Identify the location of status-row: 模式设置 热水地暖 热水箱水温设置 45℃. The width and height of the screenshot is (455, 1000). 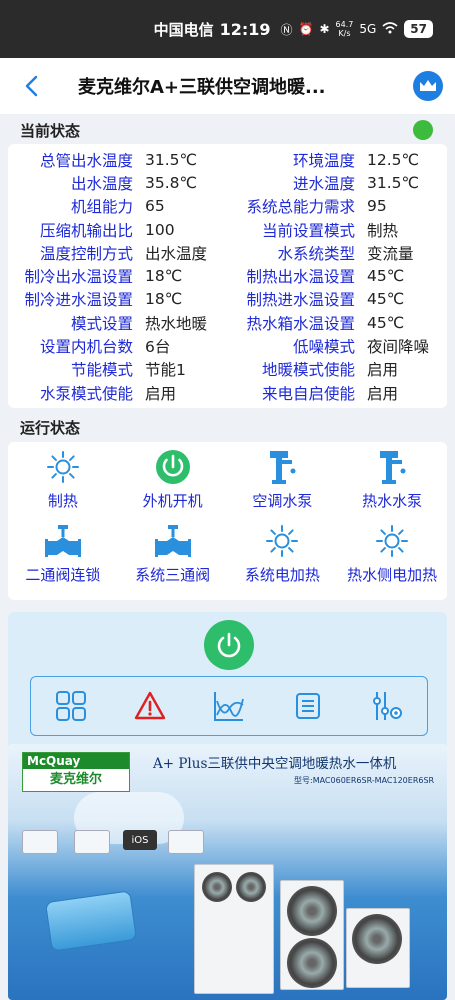
(227, 322).